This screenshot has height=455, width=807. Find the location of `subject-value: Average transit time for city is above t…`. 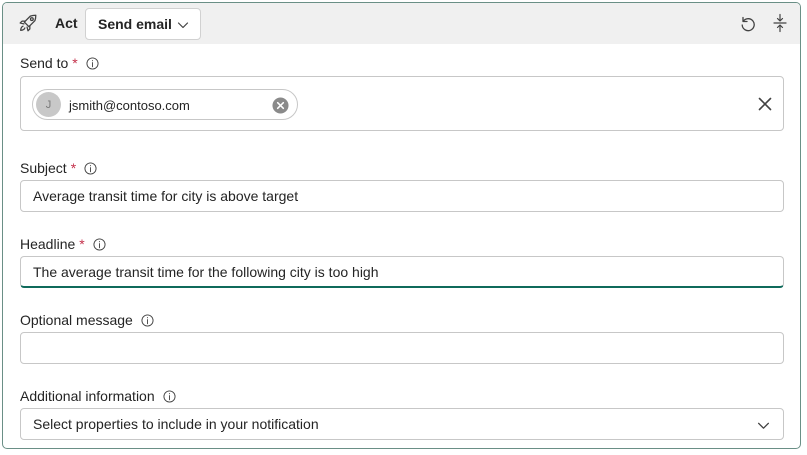

subject-value: Average transit time for city is above t… is located at coordinates (166, 196).